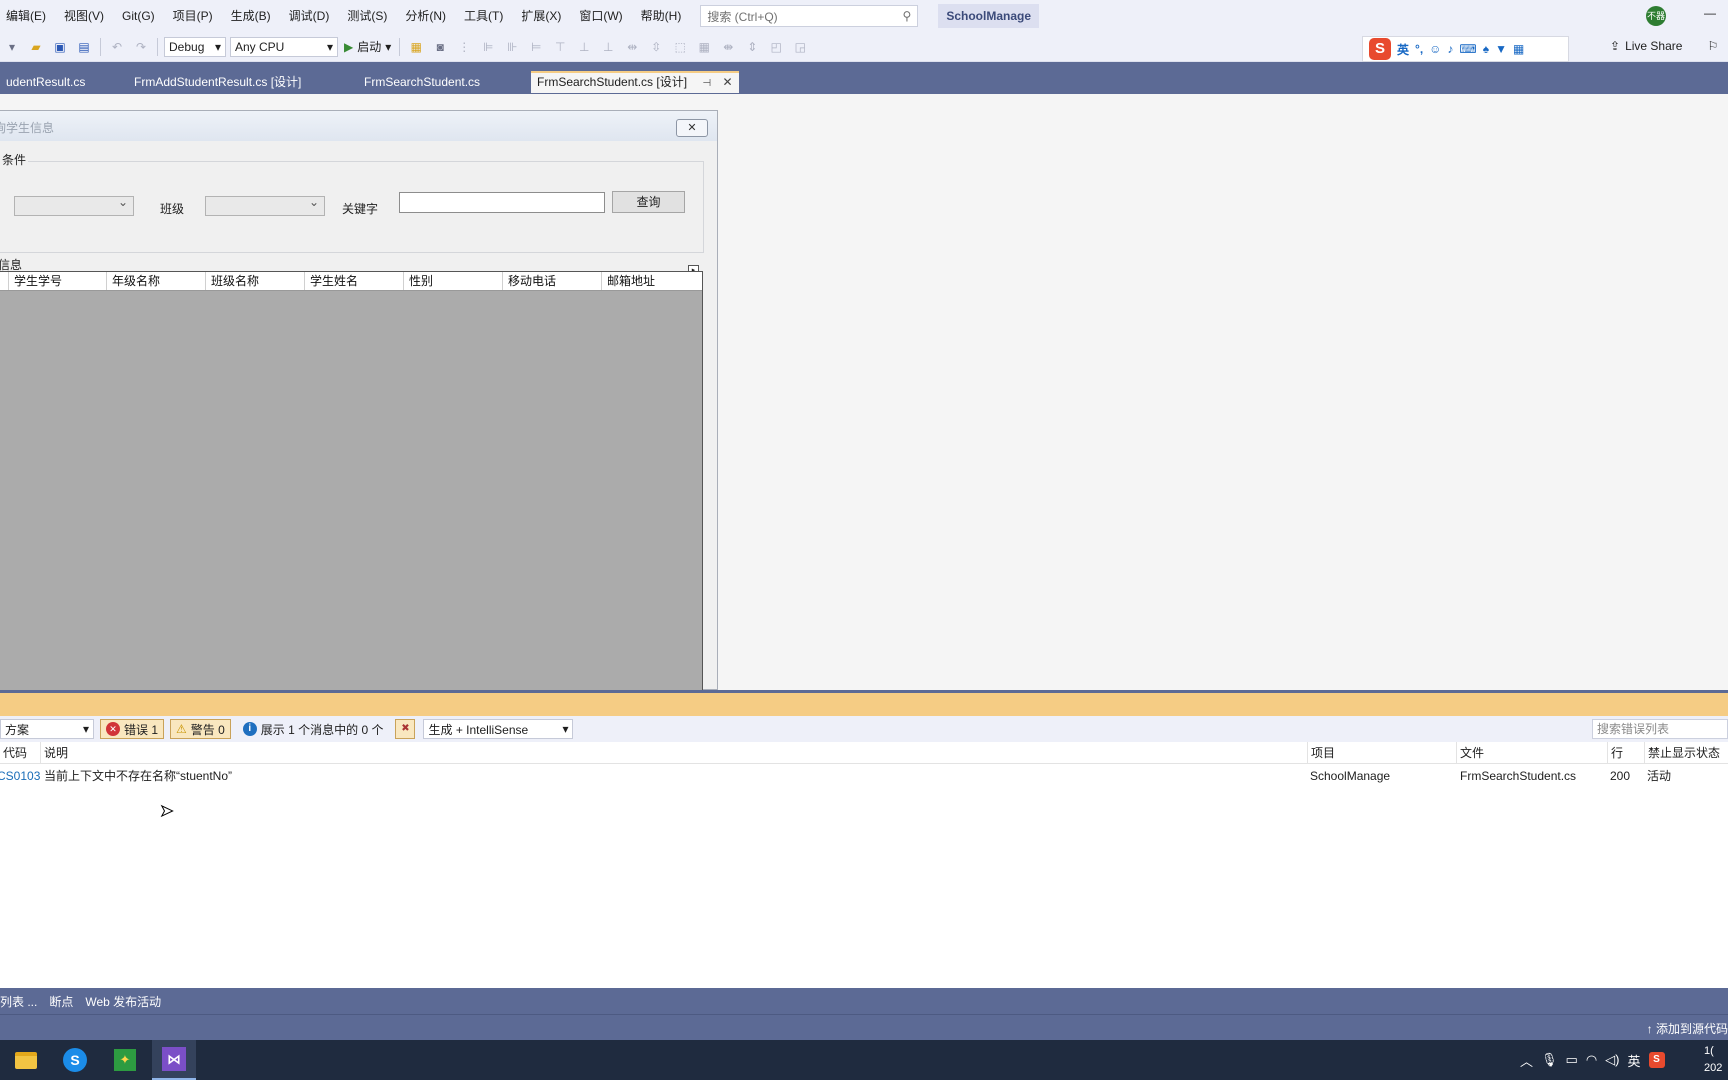 This screenshot has width=1728, height=1080. I want to click on menu-tools: 工具(T), so click(483, 16).